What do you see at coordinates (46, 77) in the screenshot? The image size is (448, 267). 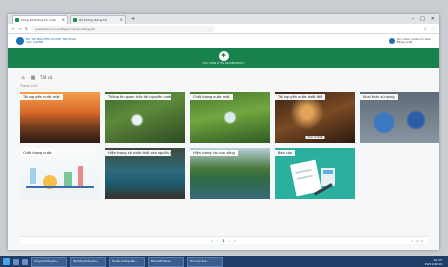 I see `filter-dropdown: Tất cả` at bounding box center [46, 77].